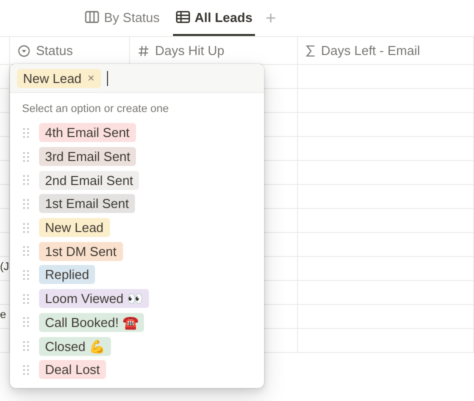 Image resolution: width=474 pixels, height=401 pixels. I want to click on text-cursor, so click(107, 78).